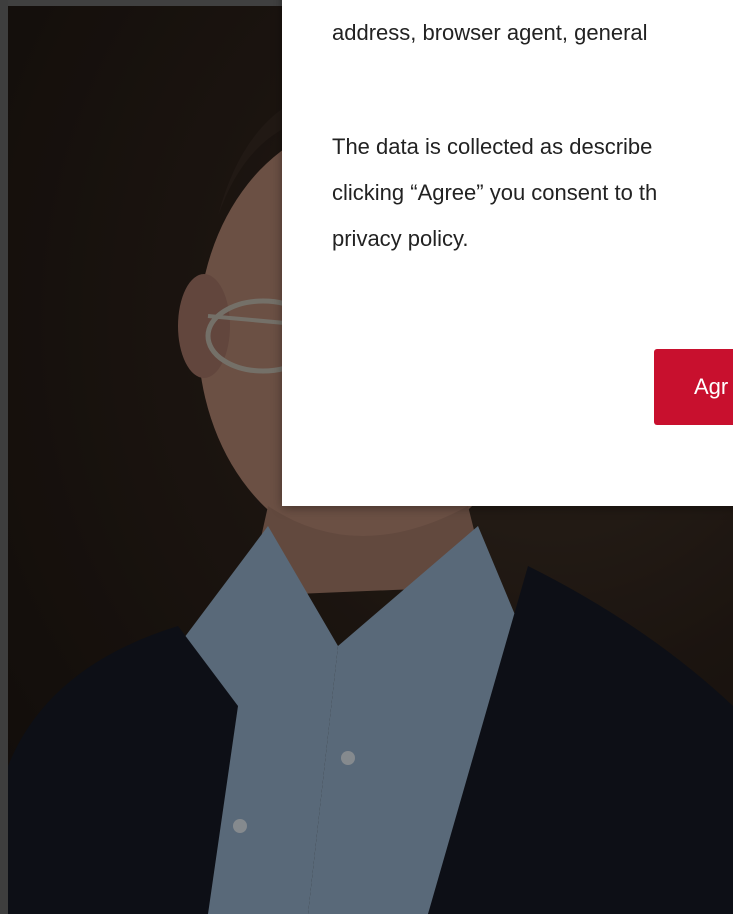 The height and width of the screenshot is (914, 733). I want to click on consent-line: privacy policy., so click(400, 238).